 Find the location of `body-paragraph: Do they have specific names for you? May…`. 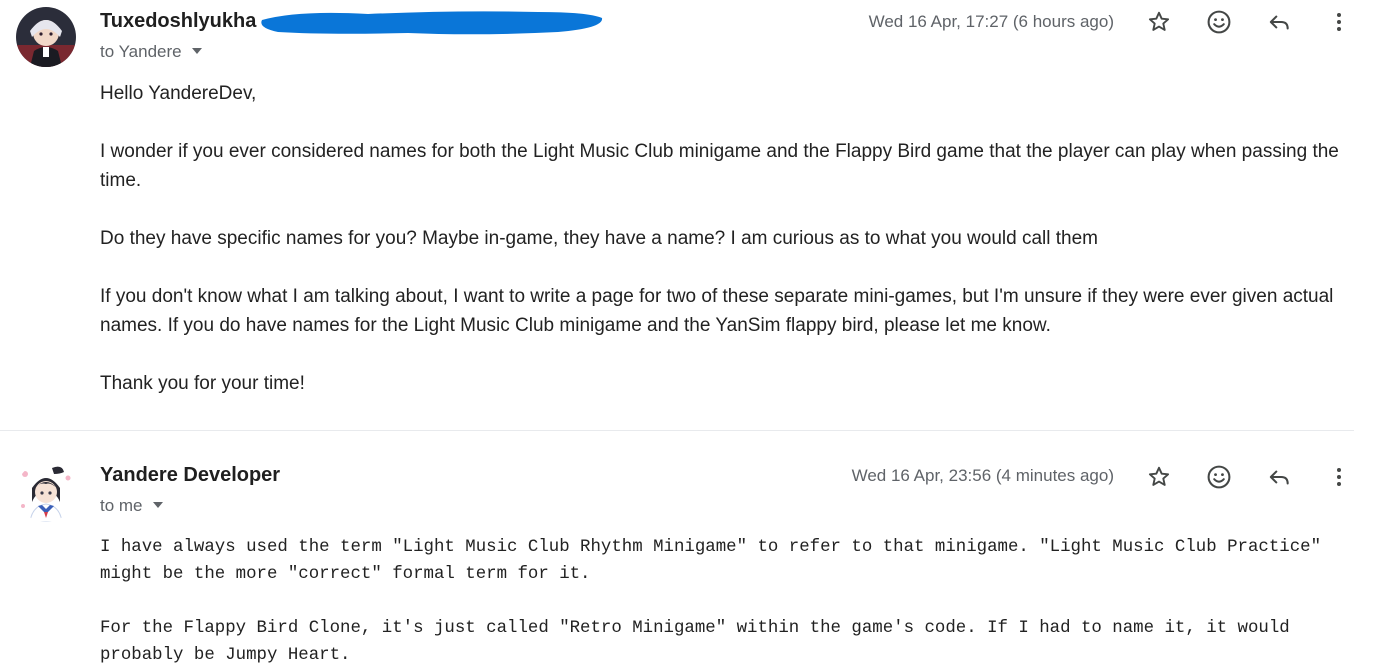

body-paragraph: Do they have specific names for you? May… is located at coordinates (599, 238).